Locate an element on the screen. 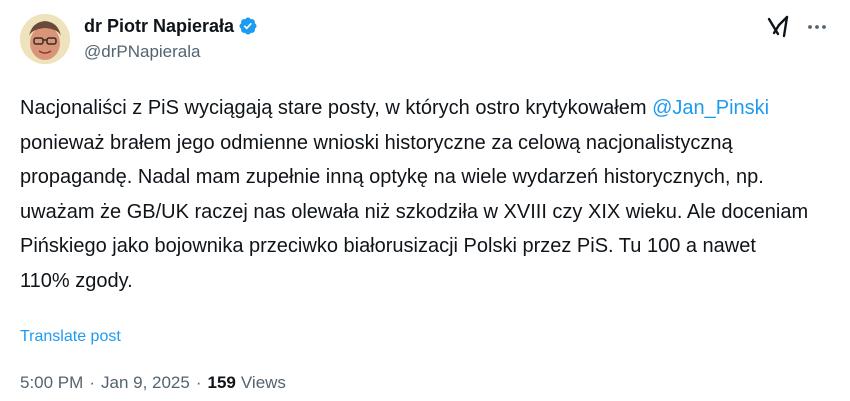  user-info: dr Piotr Napierała @drPNapierala is located at coordinates (171, 38).